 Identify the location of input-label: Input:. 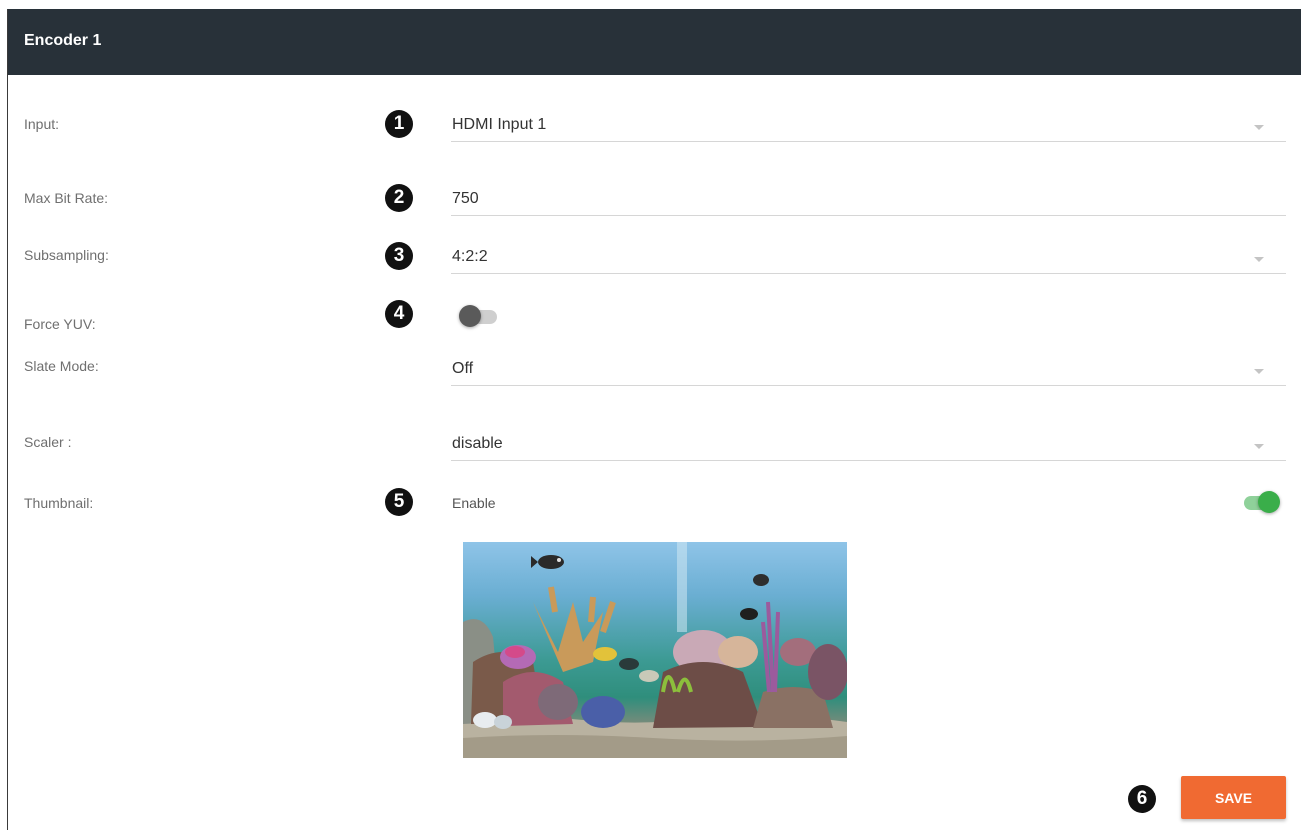
(42, 124).